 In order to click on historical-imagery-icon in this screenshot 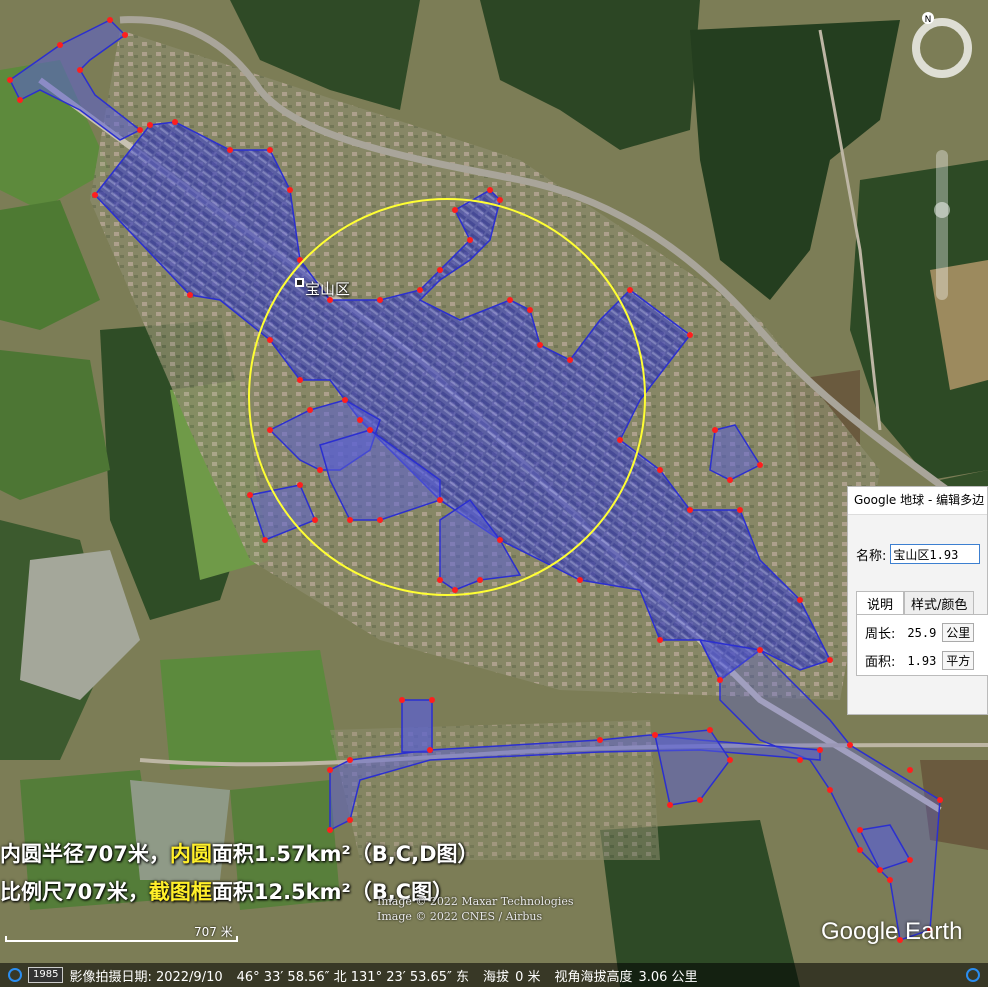, I will do `click(15, 975)`.